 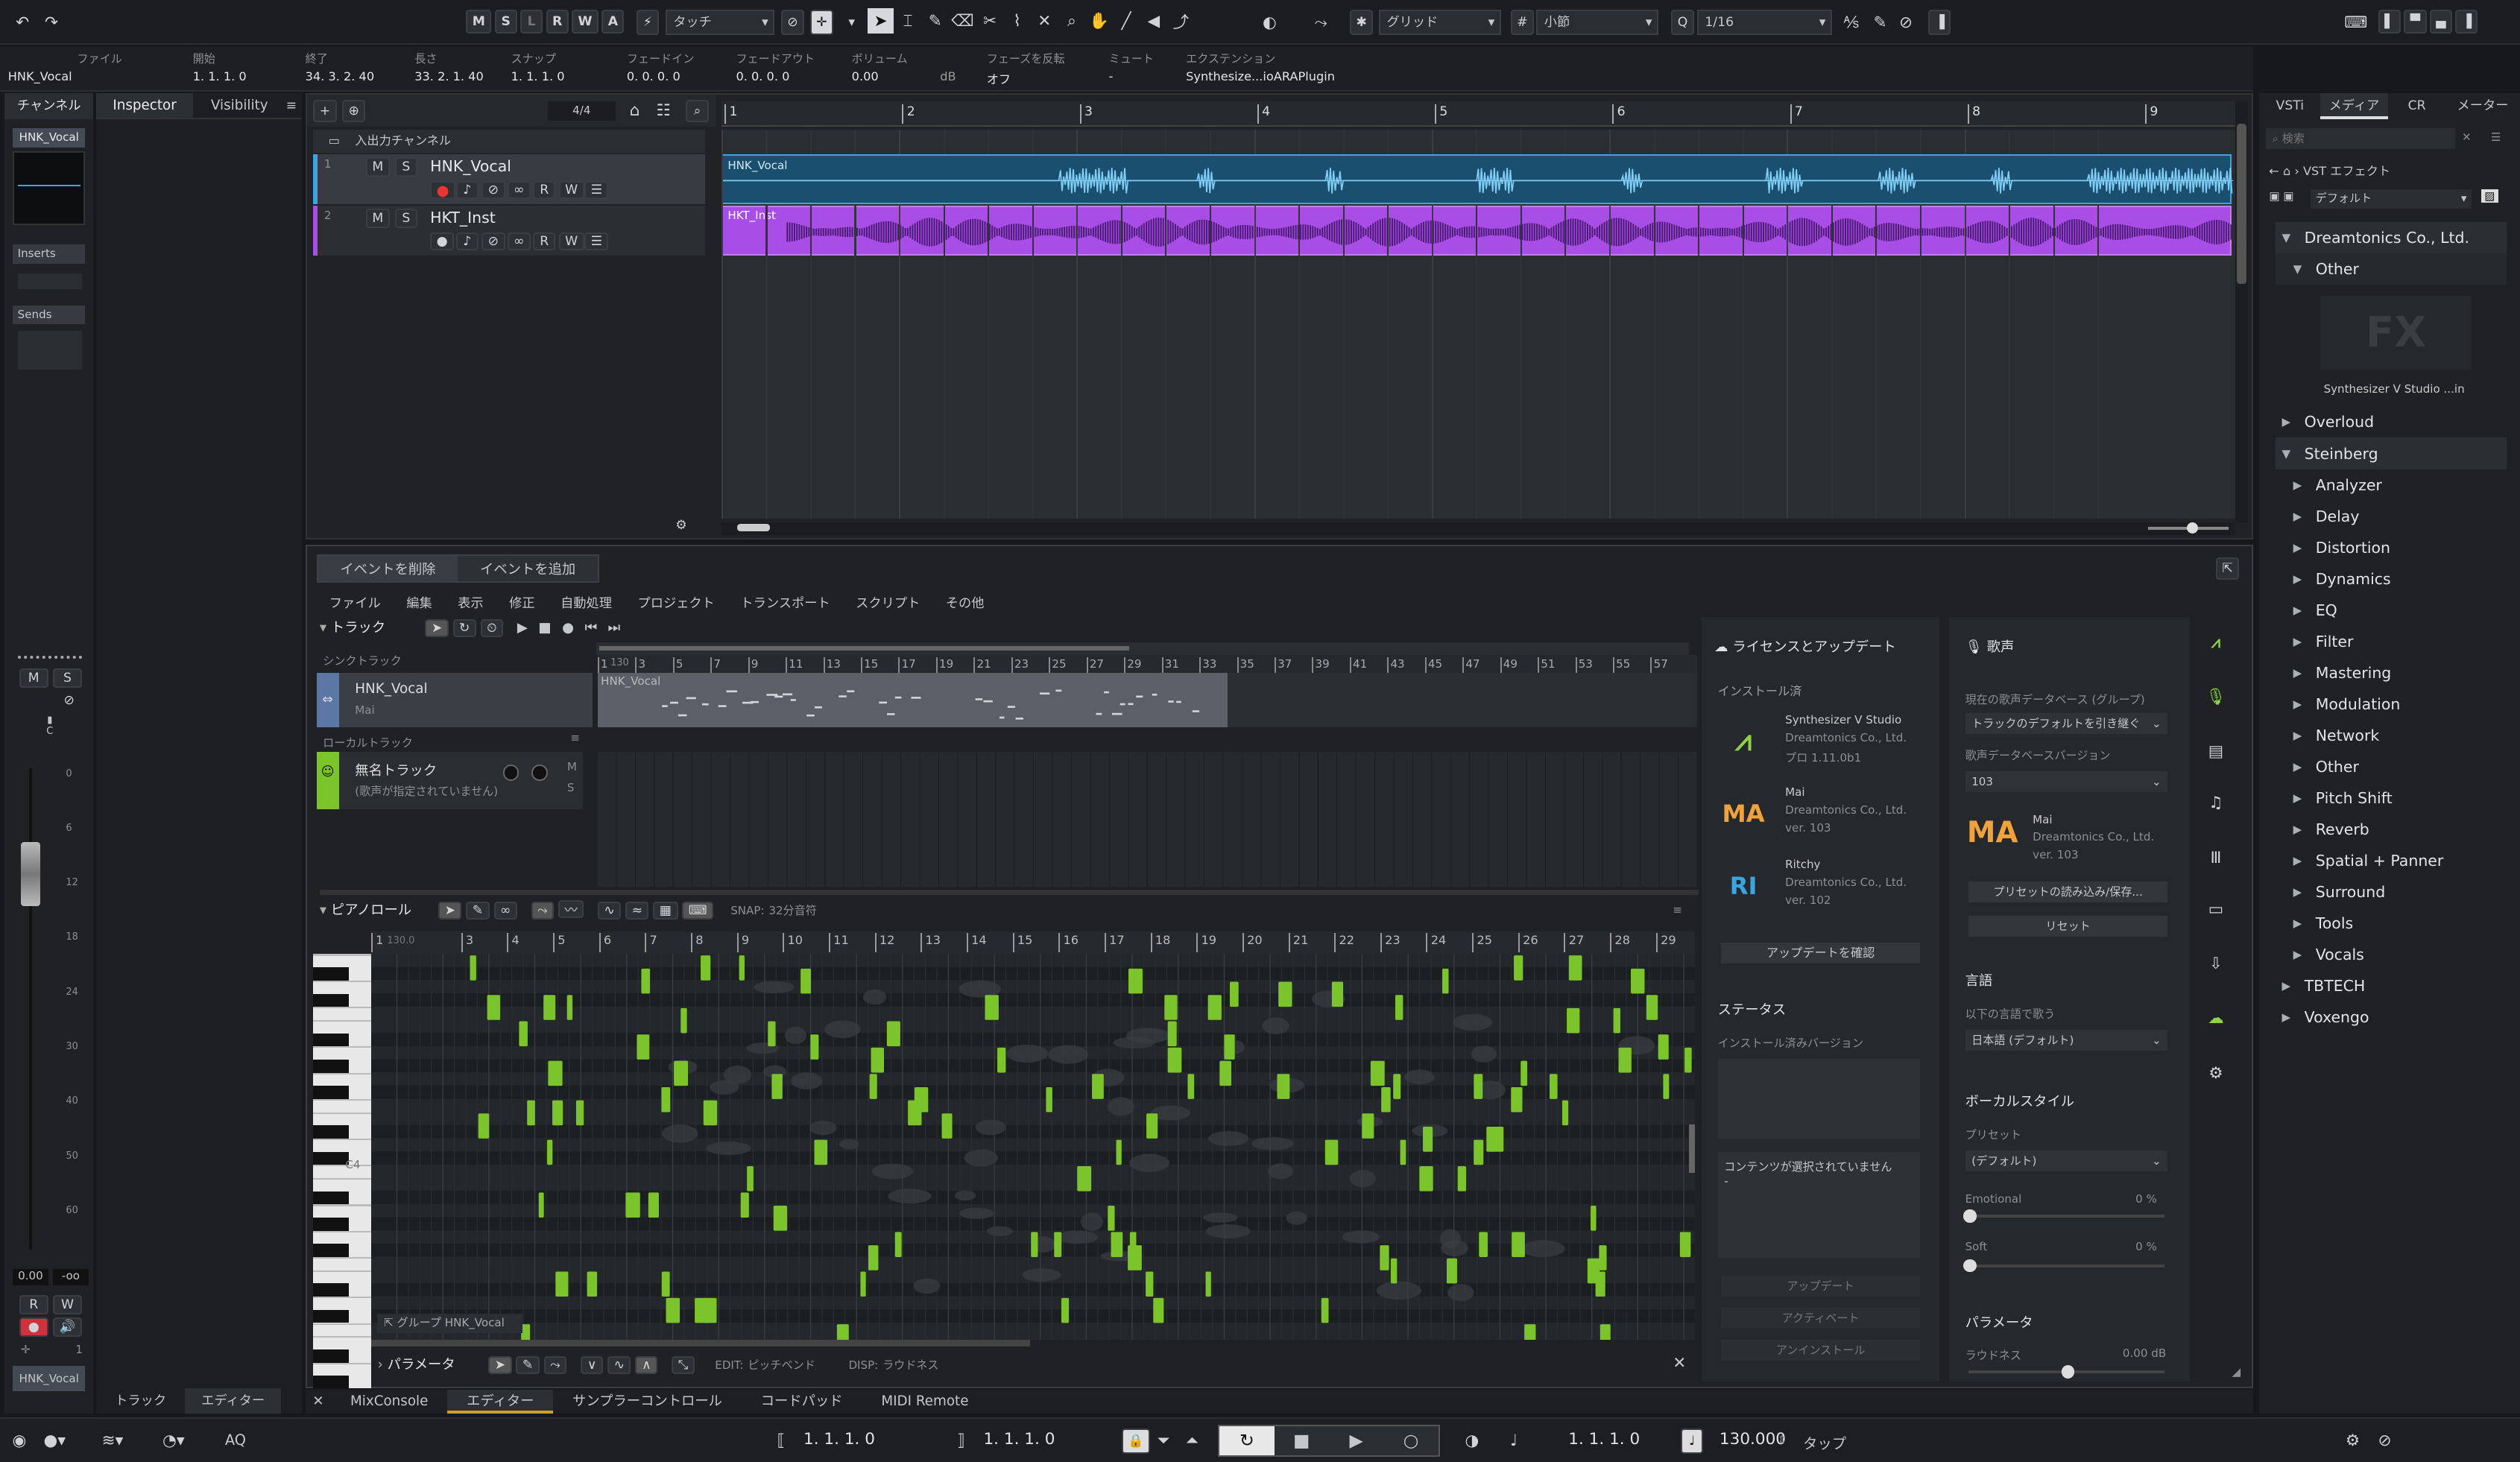 What do you see at coordinates (528, 1365) in the screenshot?
I see `param-pen-icon: ✎` at bounding box center [528, 1365].